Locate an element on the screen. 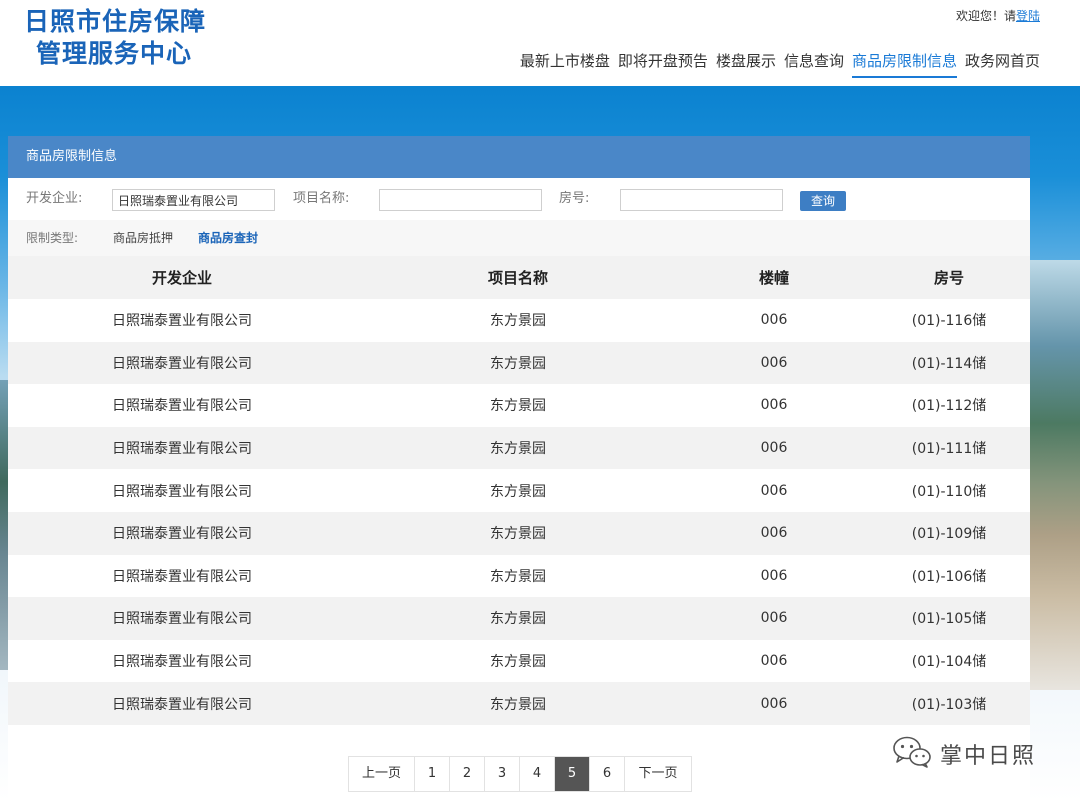  option-mortgage: 商品房抵押 is located at coordinates (143, 238).